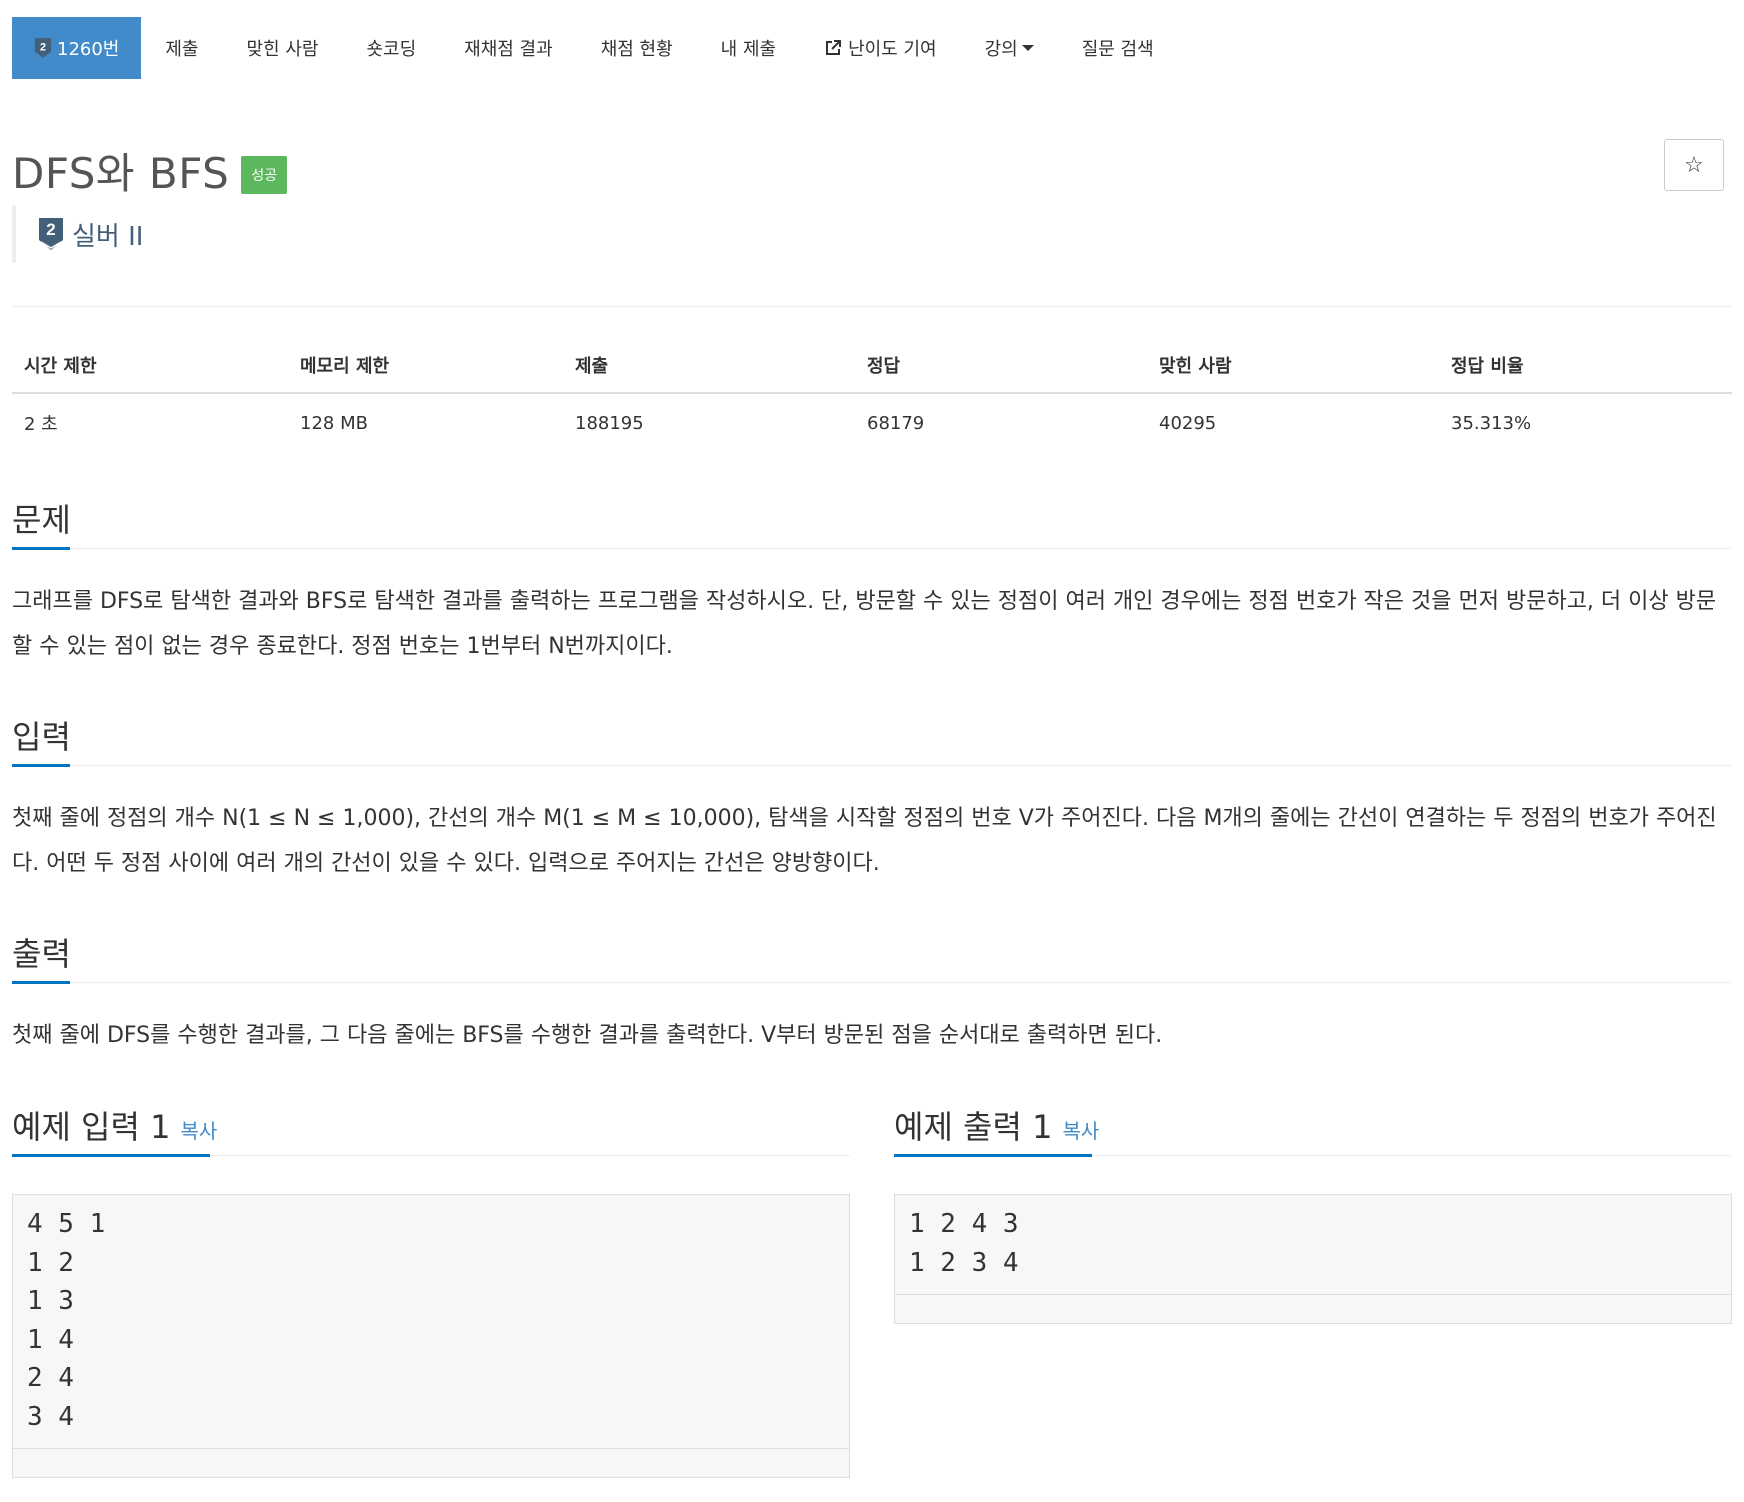  What do you see at coordinates (973, 1127) in the screenshot?
I see `sample-output-title: 예제 출력 1` at bounding box center [973, 1127].